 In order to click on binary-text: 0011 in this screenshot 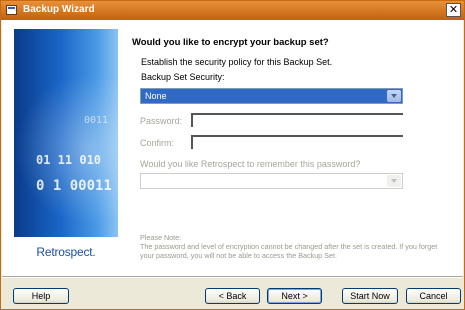, I will do `click(96, 120)`.